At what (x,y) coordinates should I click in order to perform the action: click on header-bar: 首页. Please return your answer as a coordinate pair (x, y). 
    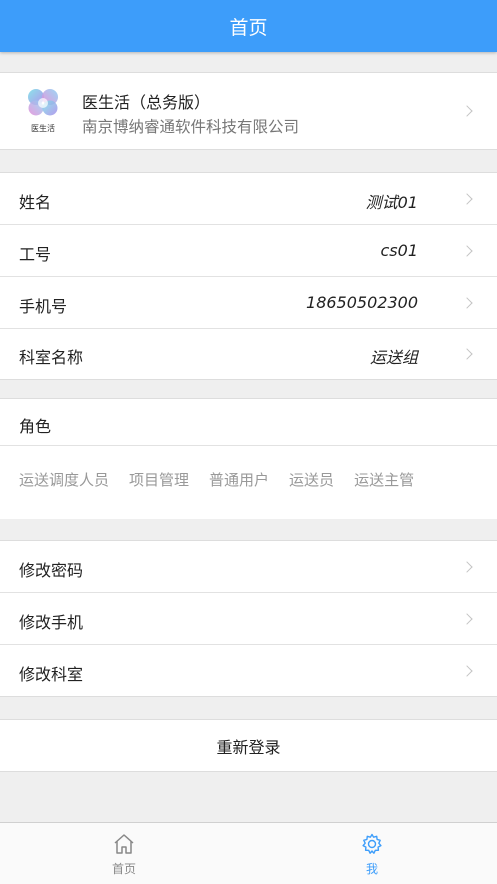
    Looking at the image, I should click on (248, 26).